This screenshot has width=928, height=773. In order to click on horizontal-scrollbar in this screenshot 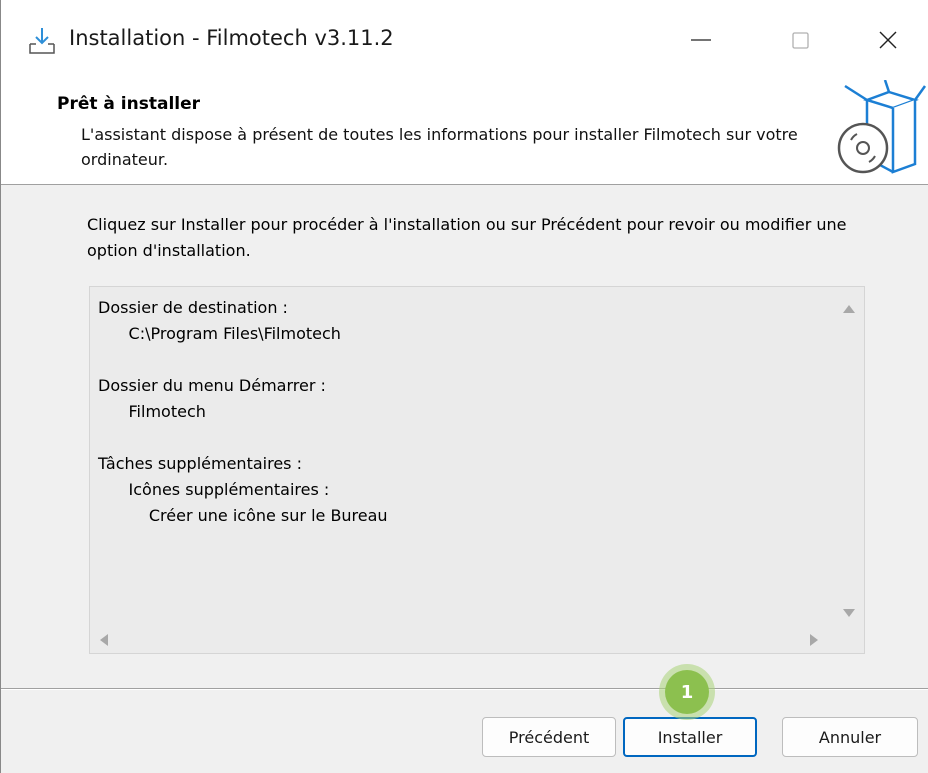, I will do `click(463, 640)`.